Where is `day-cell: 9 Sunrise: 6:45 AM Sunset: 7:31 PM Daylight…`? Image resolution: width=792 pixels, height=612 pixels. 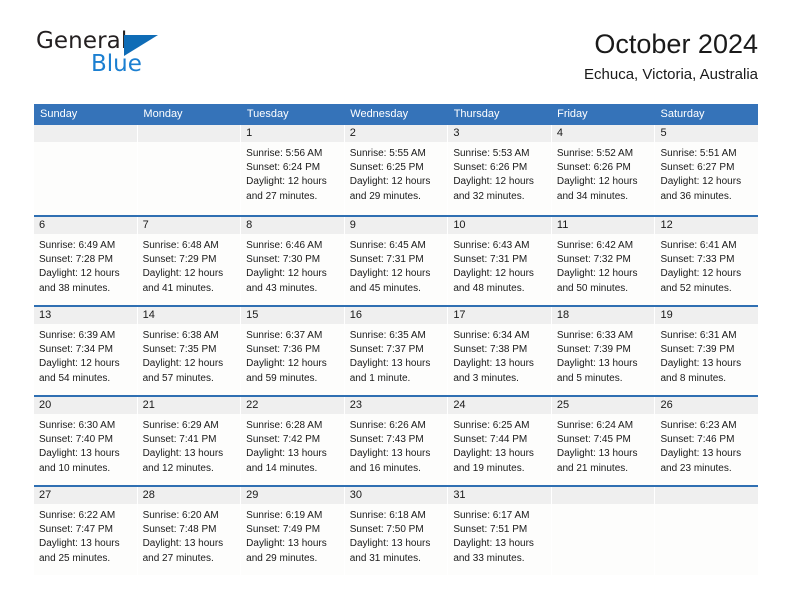
day-cell: 9 Sunrise: 6:45 AM Sunset: 7:31 PM Daylight… is located at coordinates (396, 261).